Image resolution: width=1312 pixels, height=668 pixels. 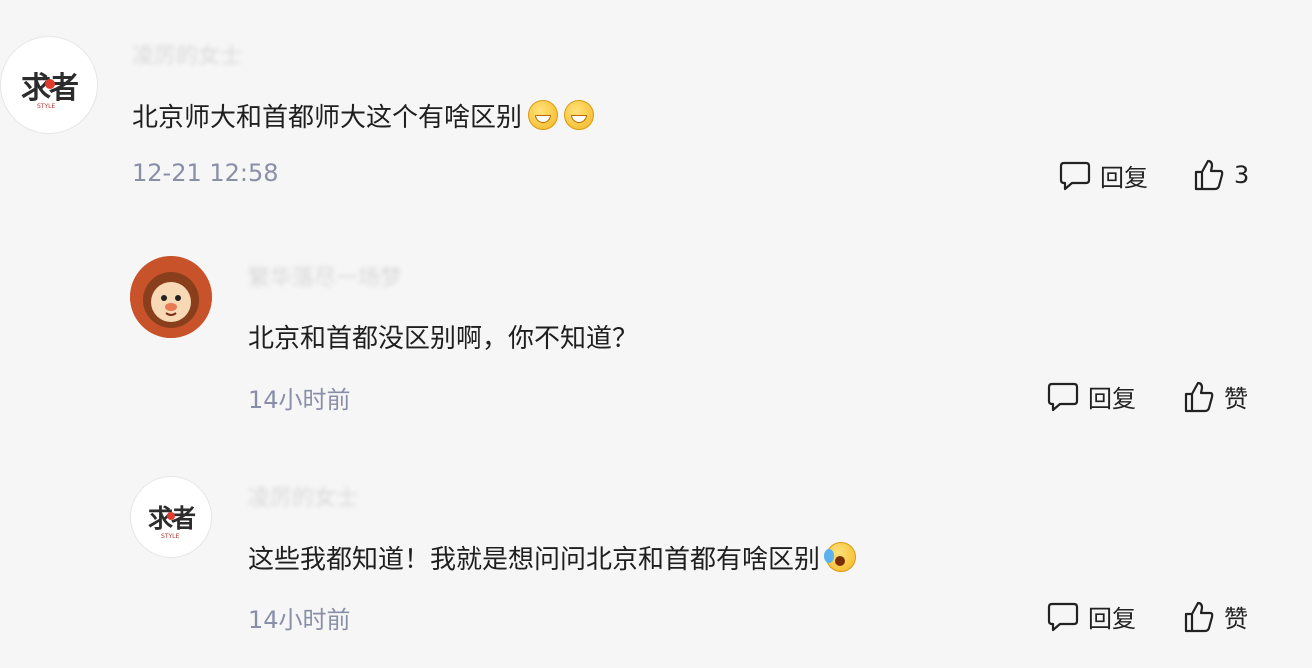 I want to click on reply-button: 回复, so click(x=1091, y=616).